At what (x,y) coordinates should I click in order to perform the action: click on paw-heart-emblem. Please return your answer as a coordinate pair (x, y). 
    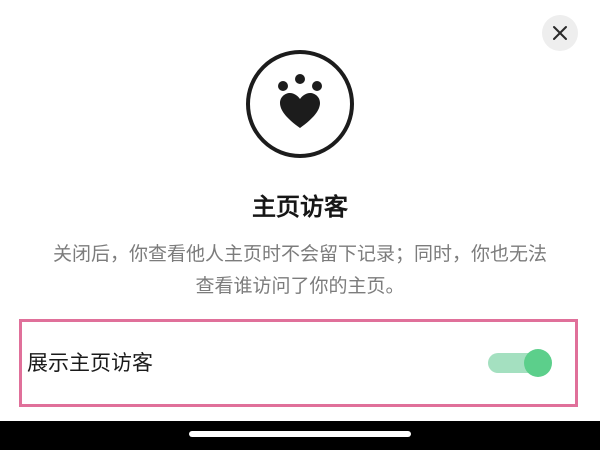
    Looking at the image, I should click on (300, 104).